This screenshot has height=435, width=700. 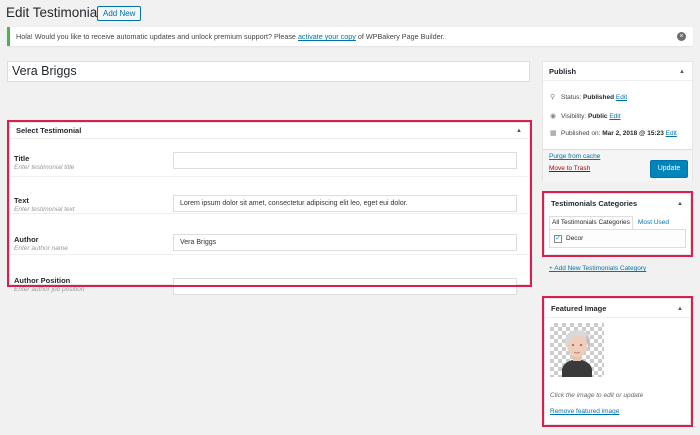 I want to click on field-hint-author-position: Enter author job position, so click(x=49, y=289).